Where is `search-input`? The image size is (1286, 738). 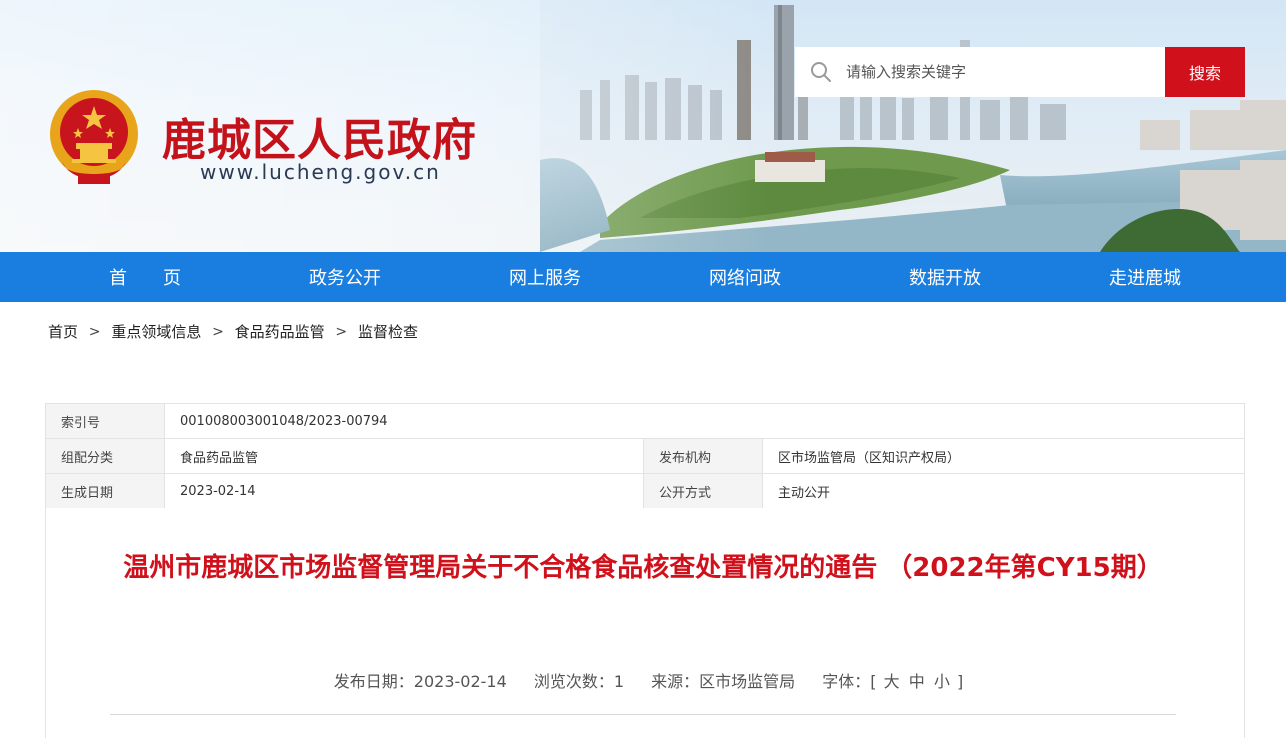
search-input is located at coordinates (996, 72).